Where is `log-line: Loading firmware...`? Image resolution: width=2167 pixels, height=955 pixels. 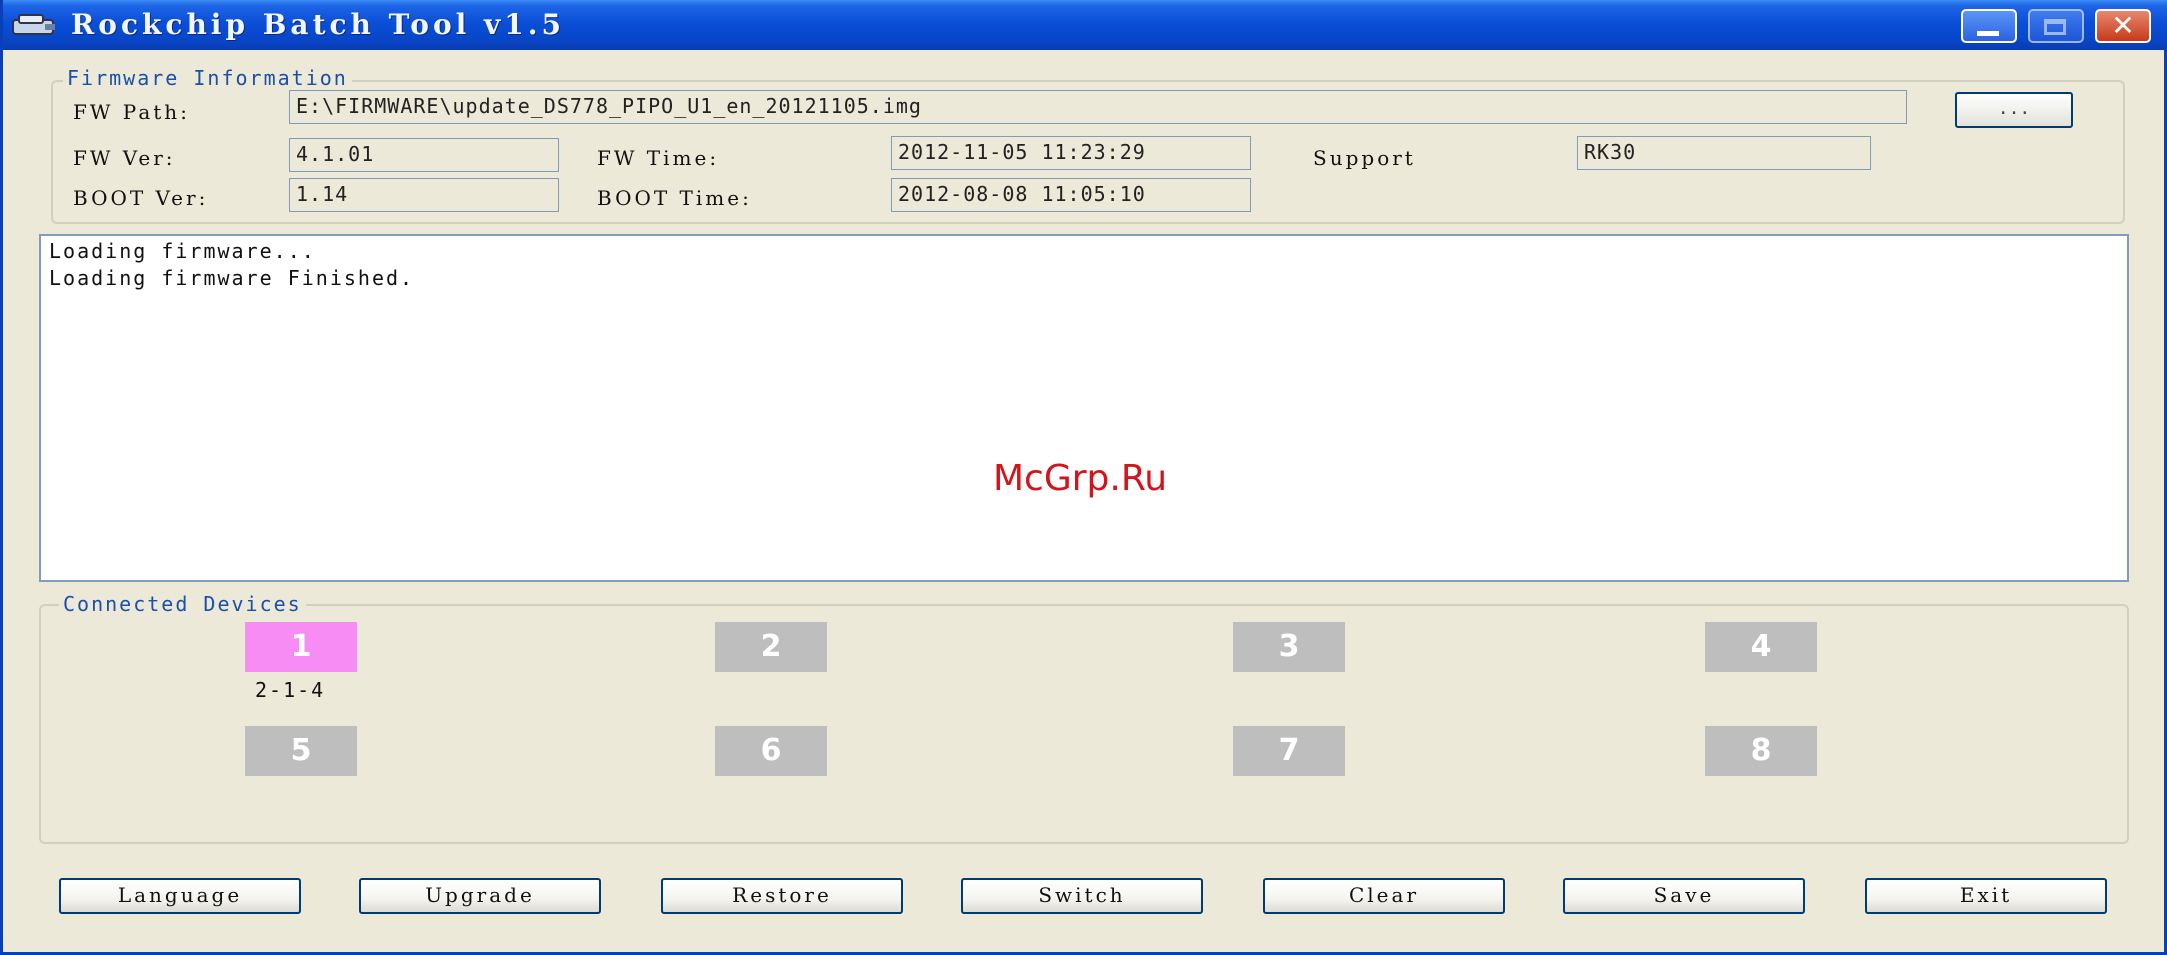
log-line: Loading firmware... is located at coordinates (182, 251).